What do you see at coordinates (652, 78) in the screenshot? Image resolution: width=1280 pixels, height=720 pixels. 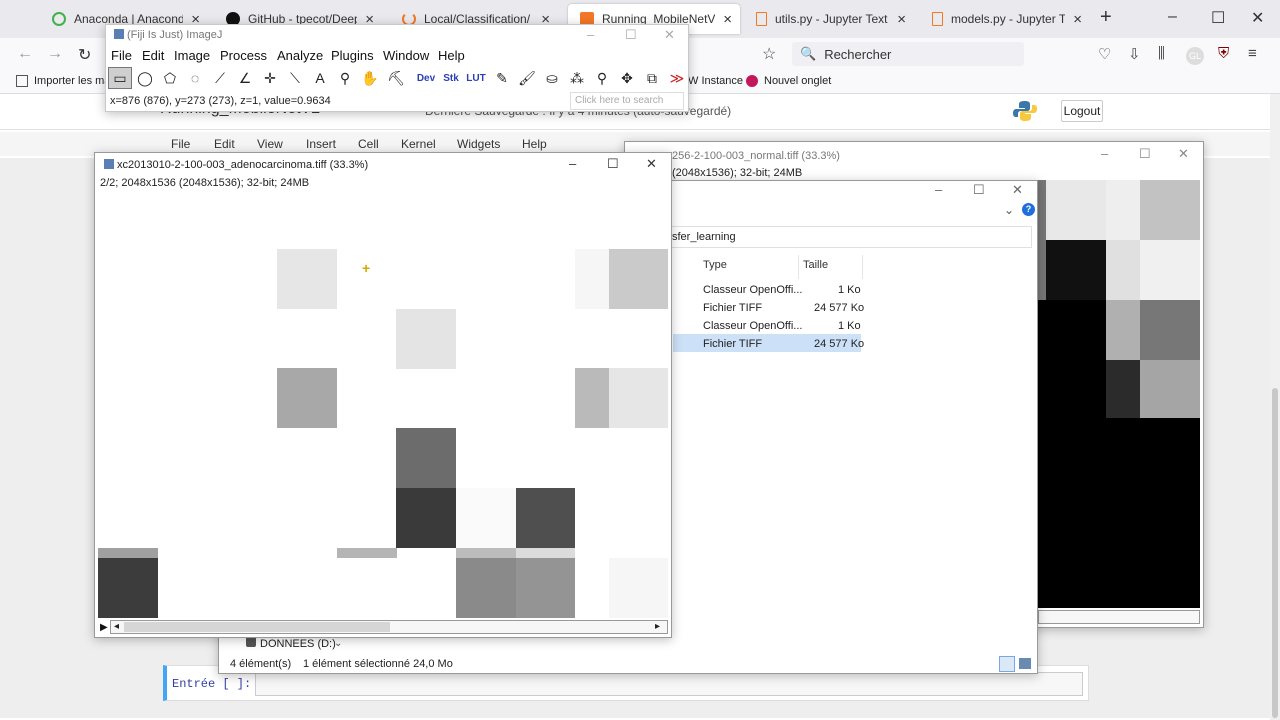 I see `overlay-tool-icon: ⧉` at bounding box center [652, 78].